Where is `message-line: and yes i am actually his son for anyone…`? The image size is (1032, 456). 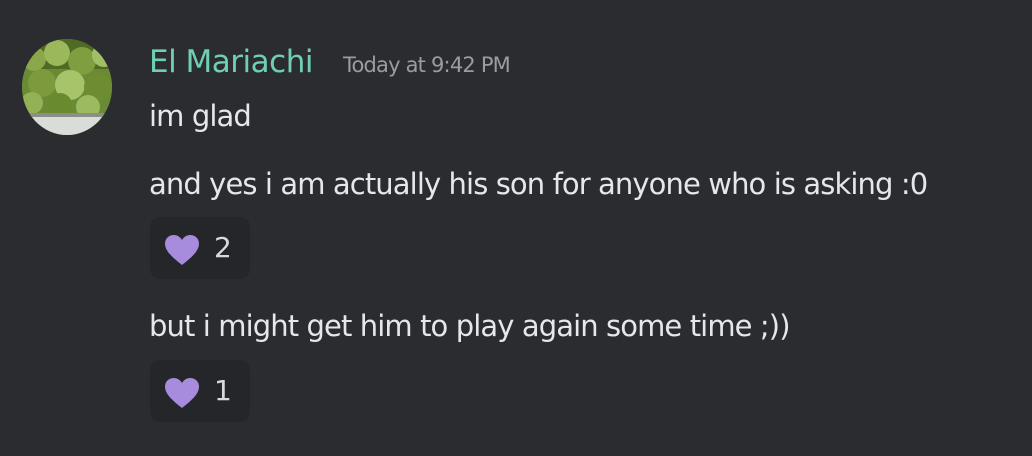
message-line: and yes i am actually his son for anyone… is located at coordinates (538, 184).